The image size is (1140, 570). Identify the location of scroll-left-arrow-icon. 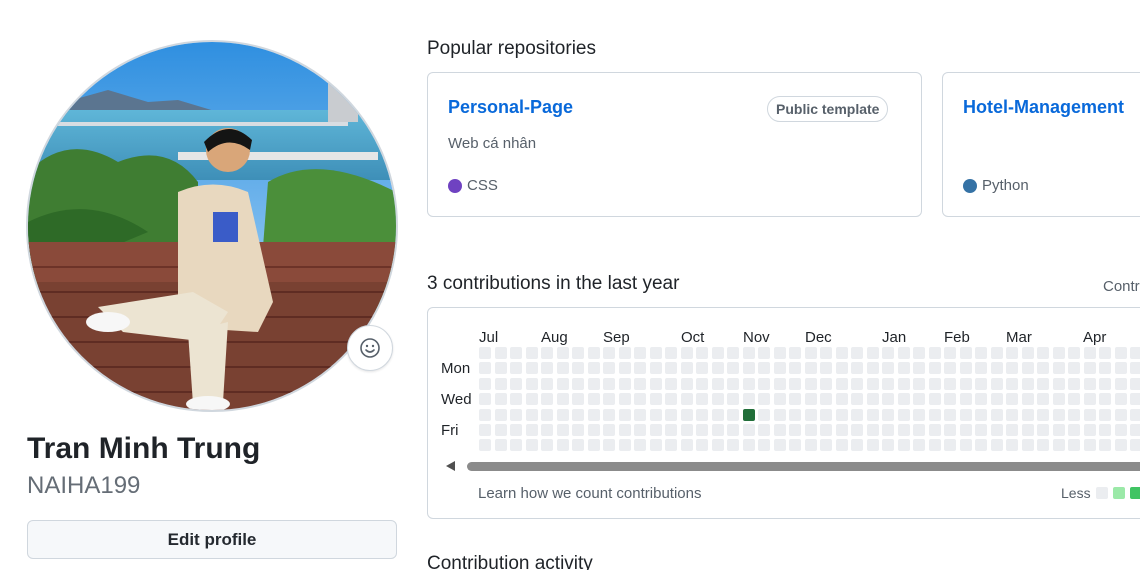
(450, 466).